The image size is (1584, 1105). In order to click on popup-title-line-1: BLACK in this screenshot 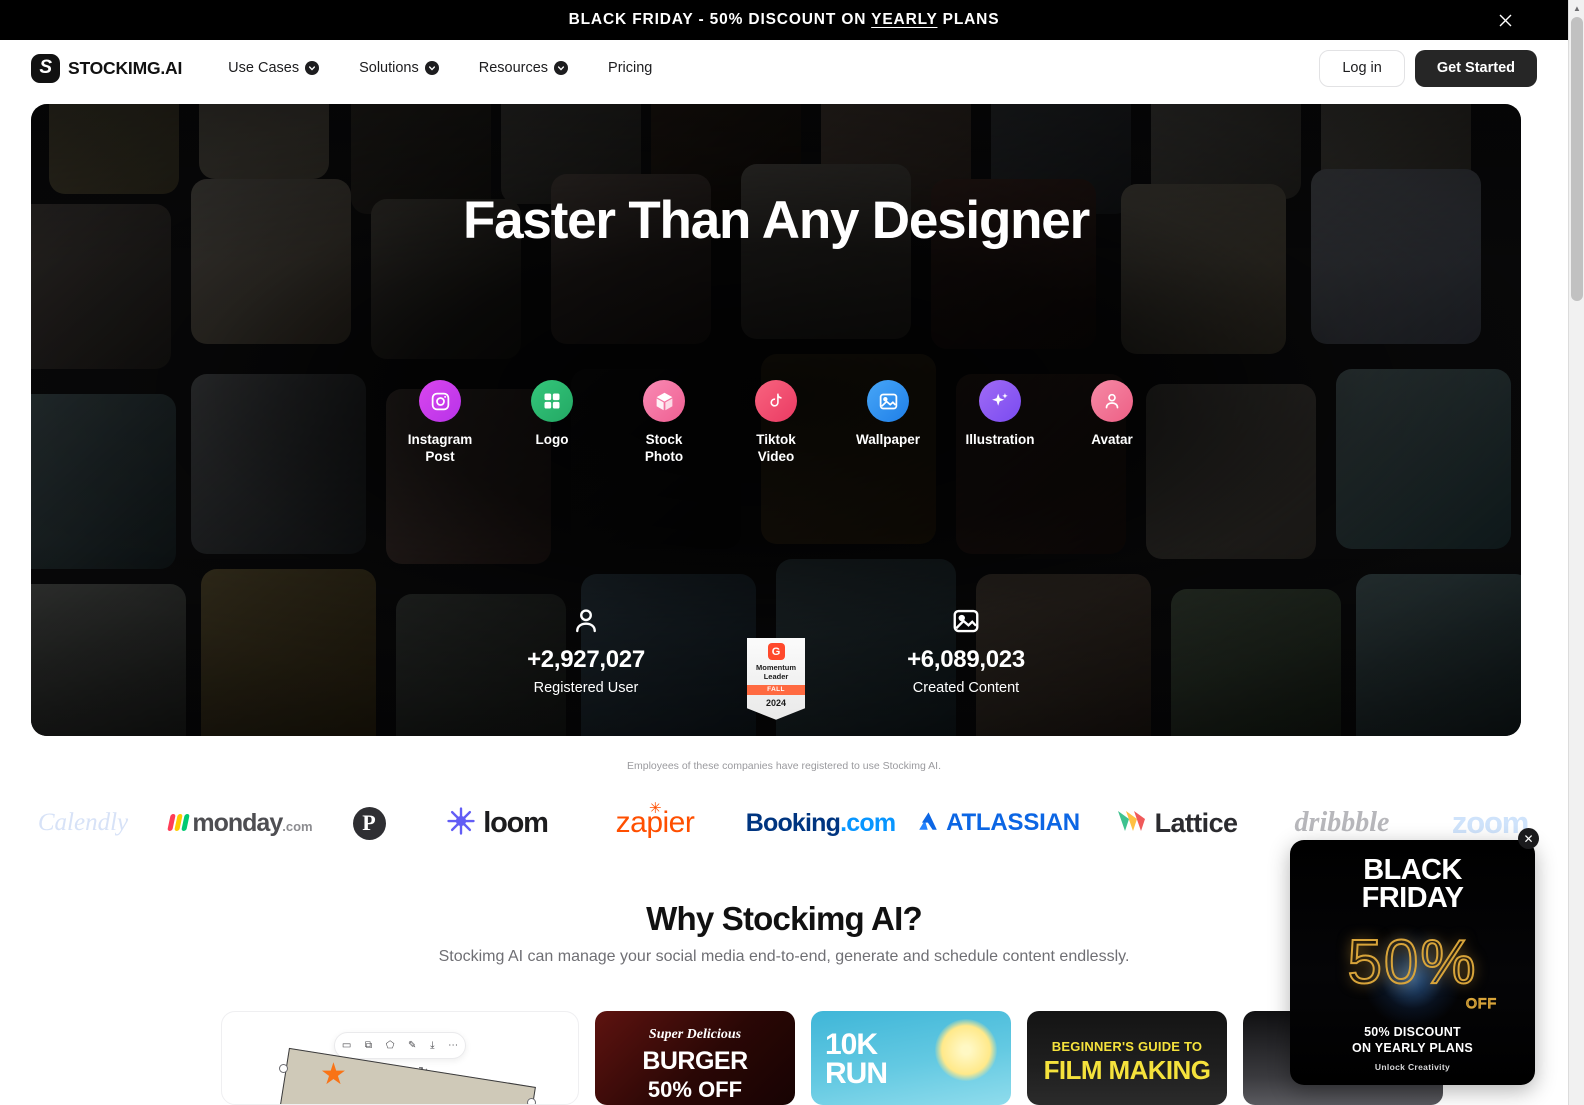, I will do `click(1412, 870)`.